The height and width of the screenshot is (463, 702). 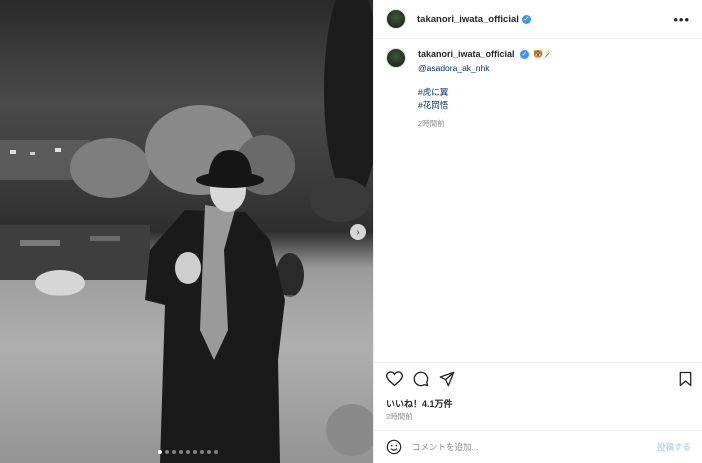 What do you see at coordinates (554, 68) in the screenshot?
I see `mention-link: @asadora_ak_nhk` at bounding box center [554, 68].